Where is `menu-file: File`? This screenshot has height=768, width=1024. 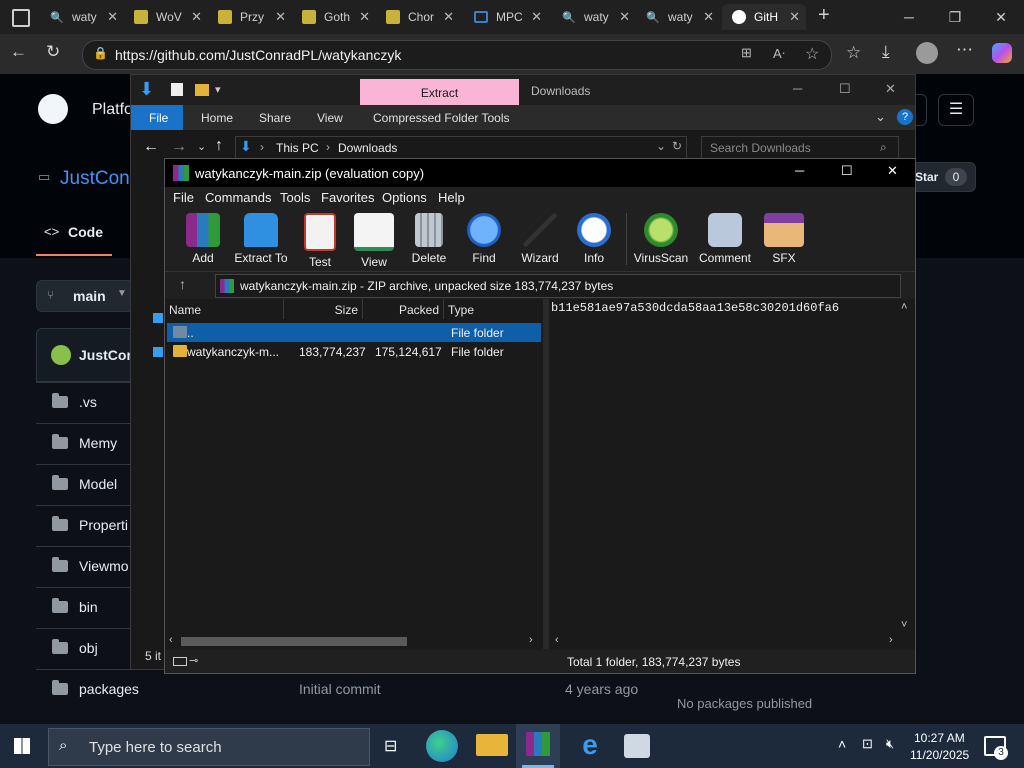 menu-file: File is located at coordinates (183, 197).